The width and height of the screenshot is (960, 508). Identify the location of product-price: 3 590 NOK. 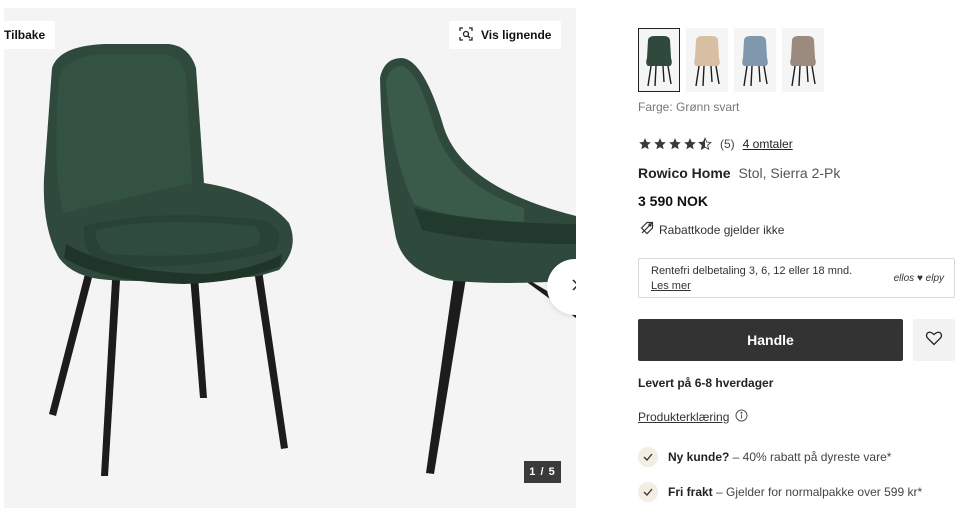
(673, 201).